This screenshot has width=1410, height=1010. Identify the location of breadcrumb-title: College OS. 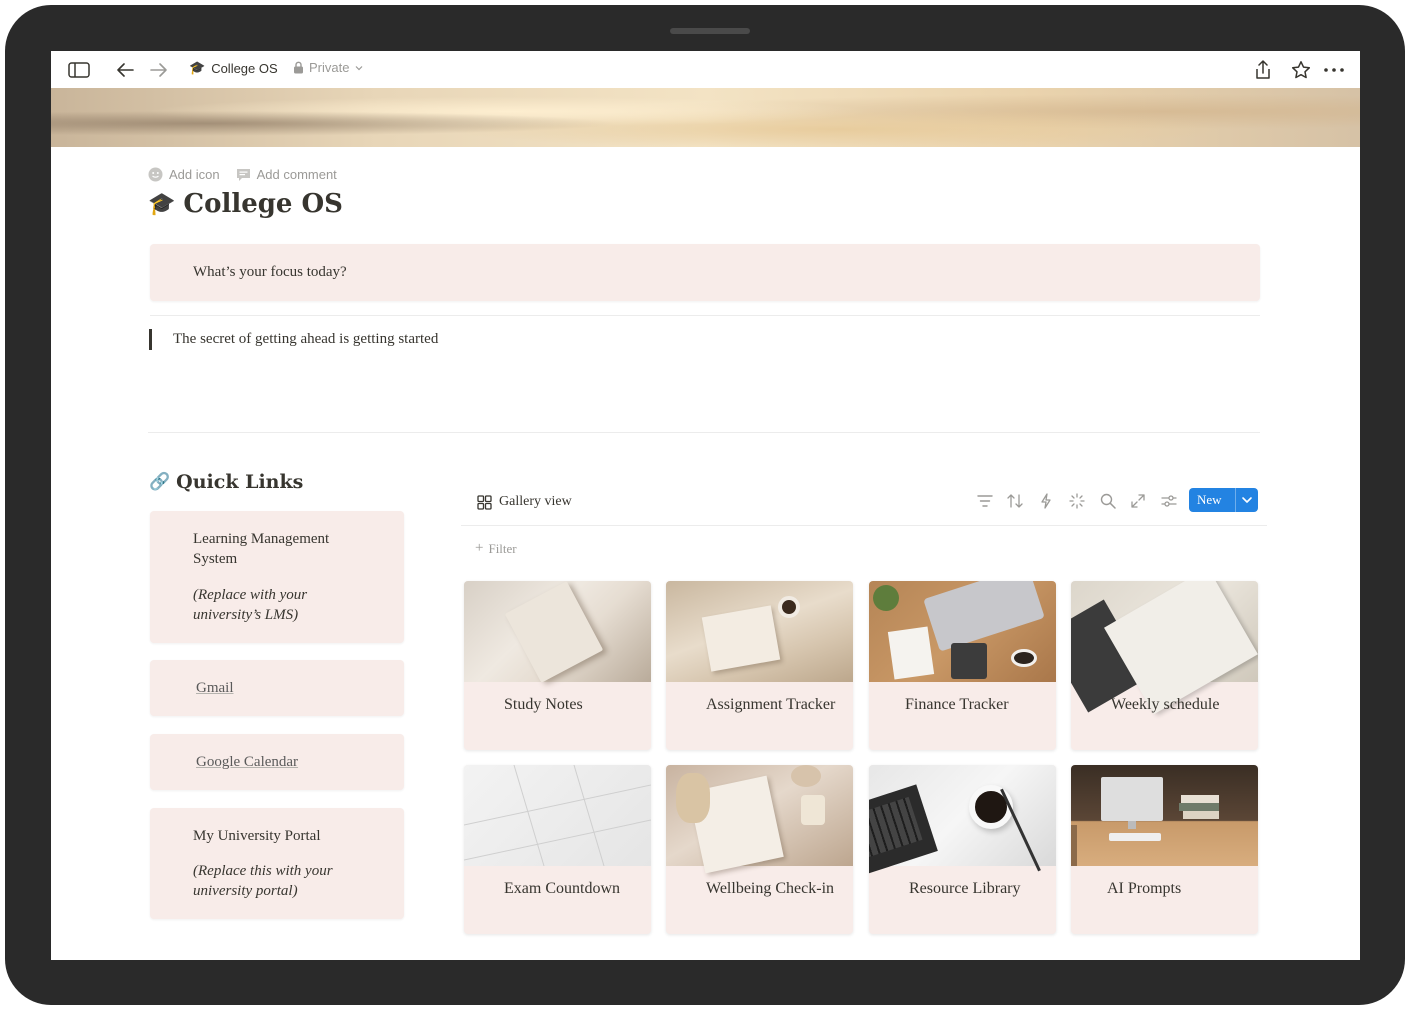
(244, 68).